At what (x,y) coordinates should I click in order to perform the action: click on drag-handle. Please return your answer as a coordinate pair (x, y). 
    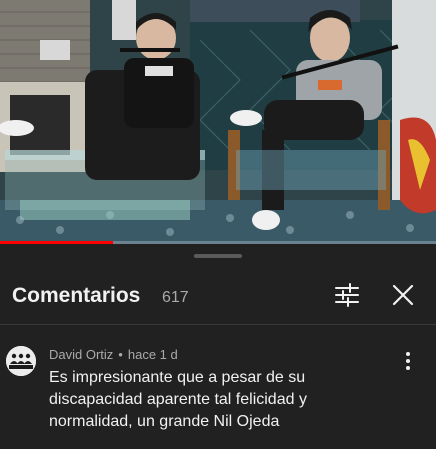
    Looking at the image, I should click on (218, 256).